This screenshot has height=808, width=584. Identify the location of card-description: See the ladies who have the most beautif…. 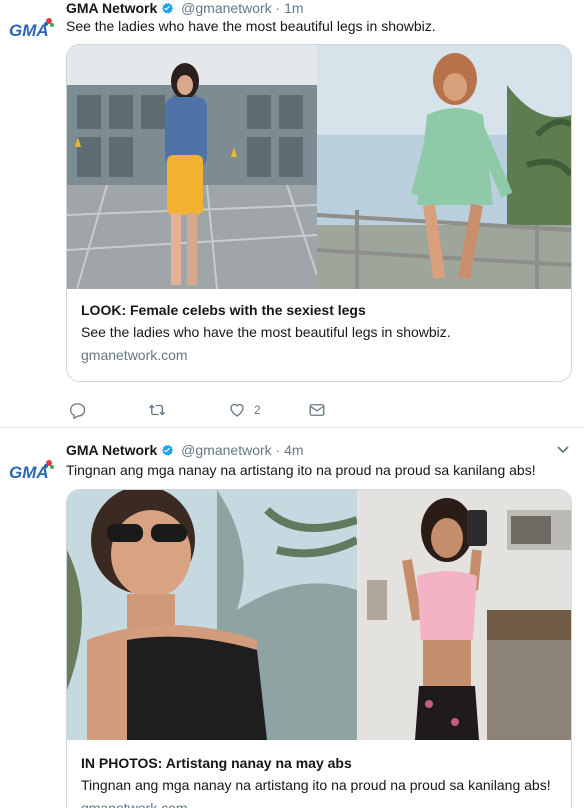
(266, 332).